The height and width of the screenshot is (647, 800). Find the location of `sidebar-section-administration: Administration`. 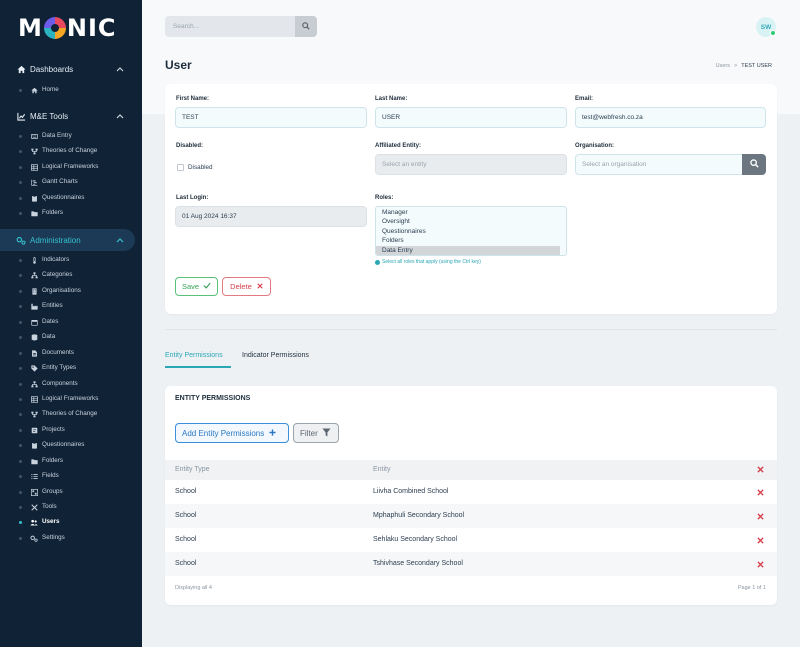

sidebar-section-administration: Administration is located at coordinates (67, 240).